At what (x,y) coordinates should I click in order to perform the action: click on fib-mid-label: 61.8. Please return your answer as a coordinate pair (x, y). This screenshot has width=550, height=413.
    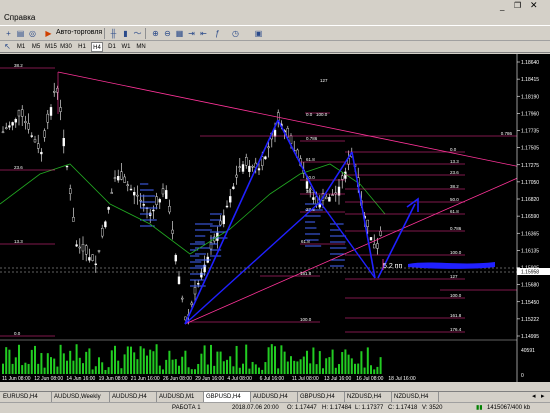
    Looking at the image, I should click on (310, 159).